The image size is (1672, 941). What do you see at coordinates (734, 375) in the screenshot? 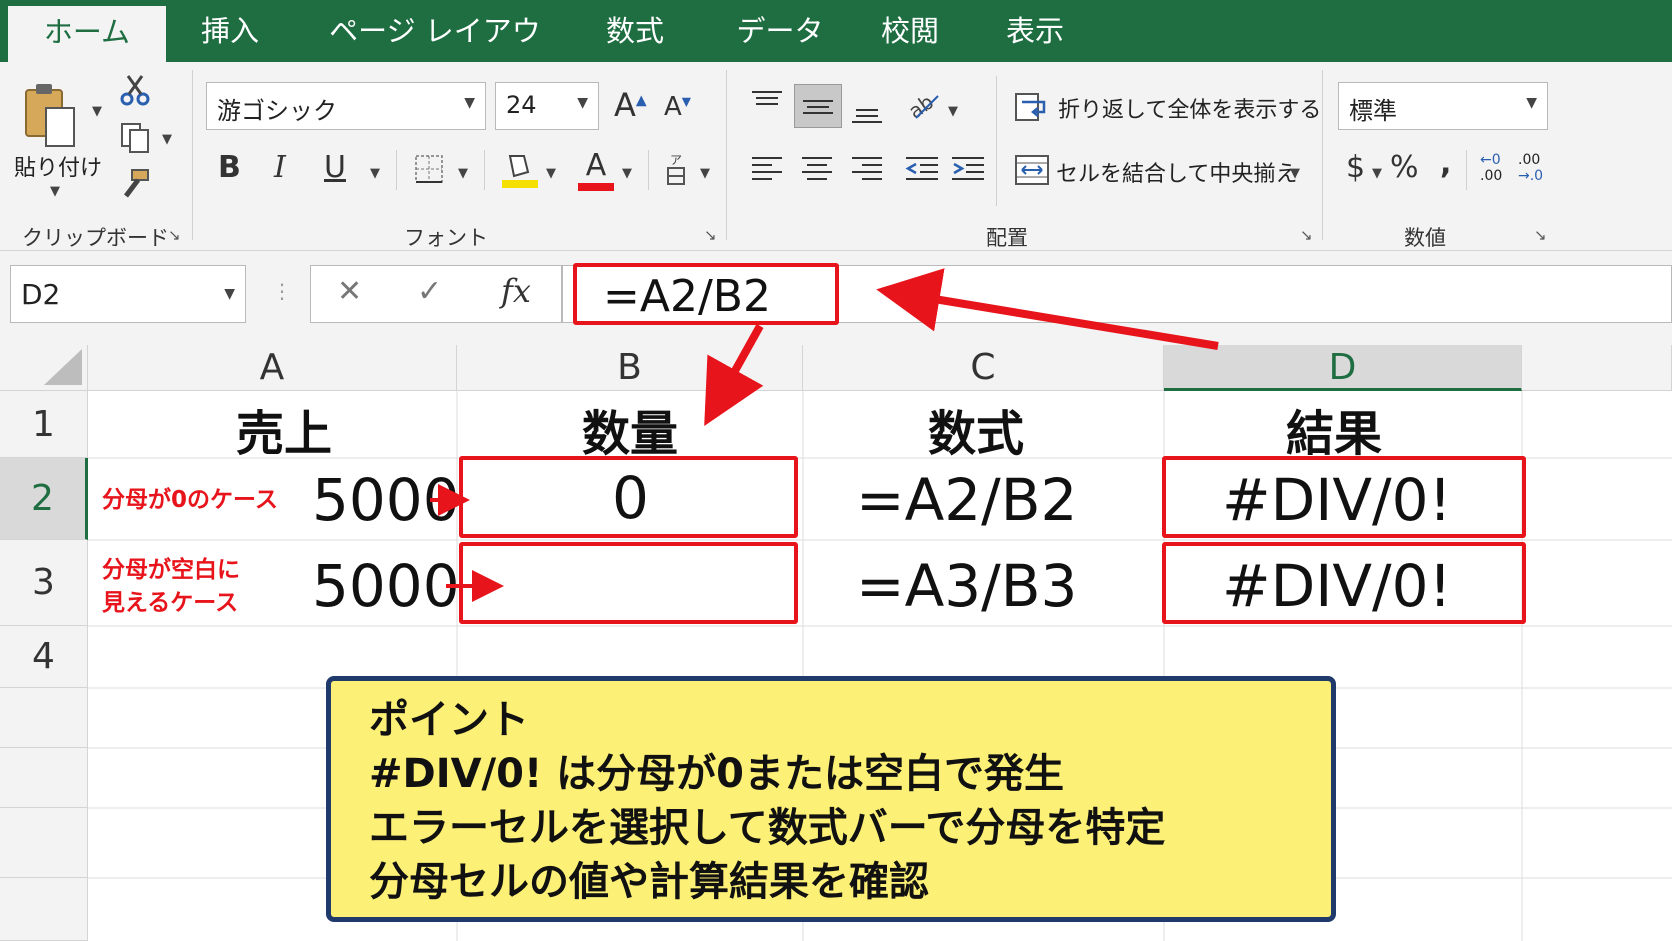
I see `arrow-to-quantity` at bounding box center [734, 375].